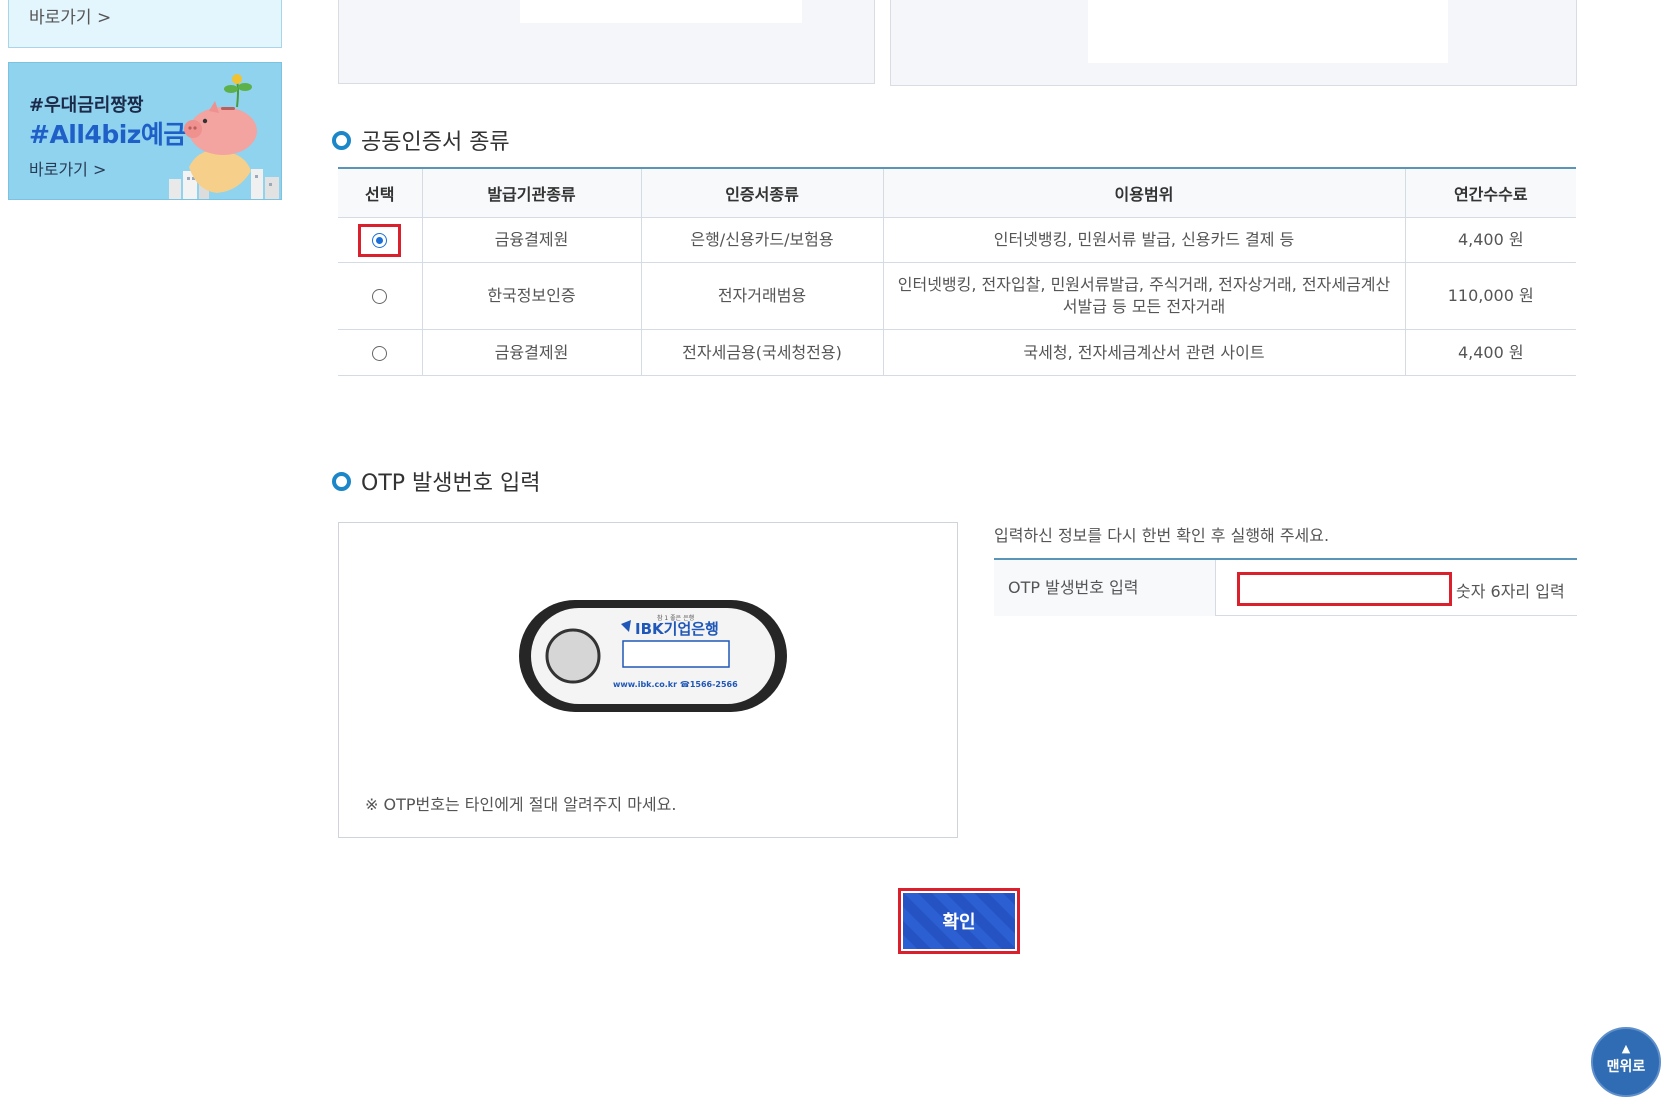 Image resolution: width=1662 pixels, height=1104 pixels. I want to click on confirm-button-highlight: 확인, so click(959, 921).